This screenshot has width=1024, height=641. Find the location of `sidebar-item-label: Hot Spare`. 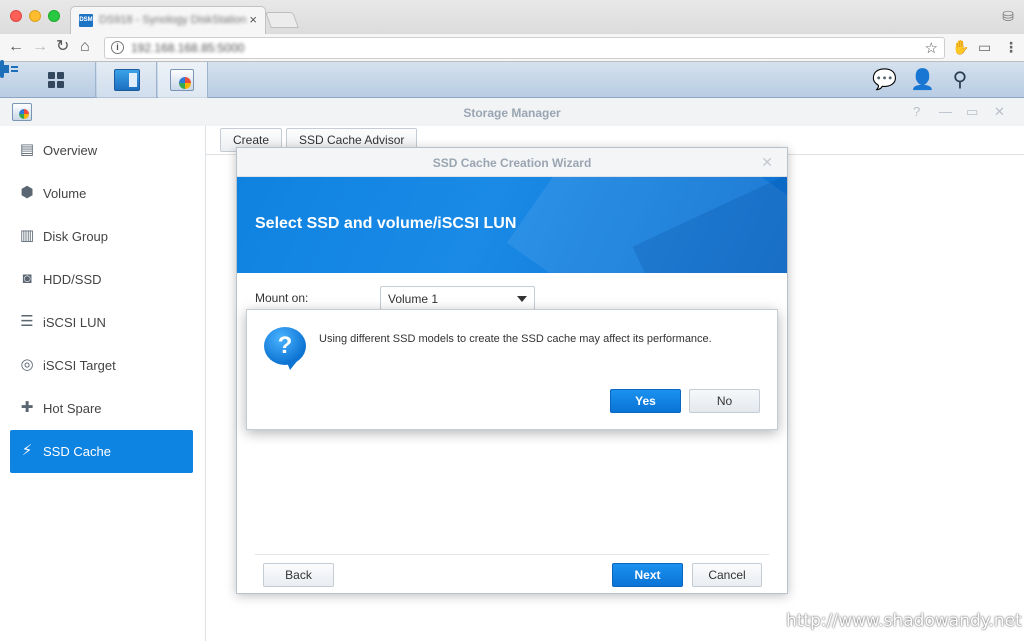

sidebar-item-label: Hot Spare is located at coordinates (72, 408).